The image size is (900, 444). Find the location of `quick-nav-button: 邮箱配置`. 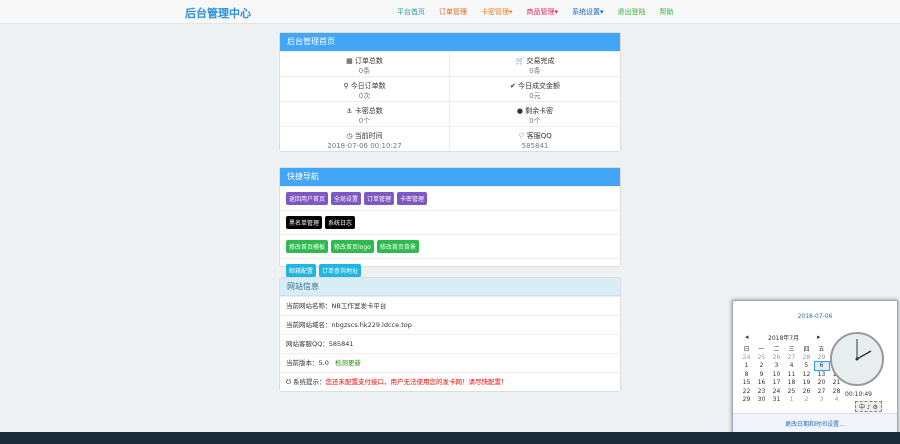

quick-nav-button: 邮箱配置 is located at coordinates (301, 270).